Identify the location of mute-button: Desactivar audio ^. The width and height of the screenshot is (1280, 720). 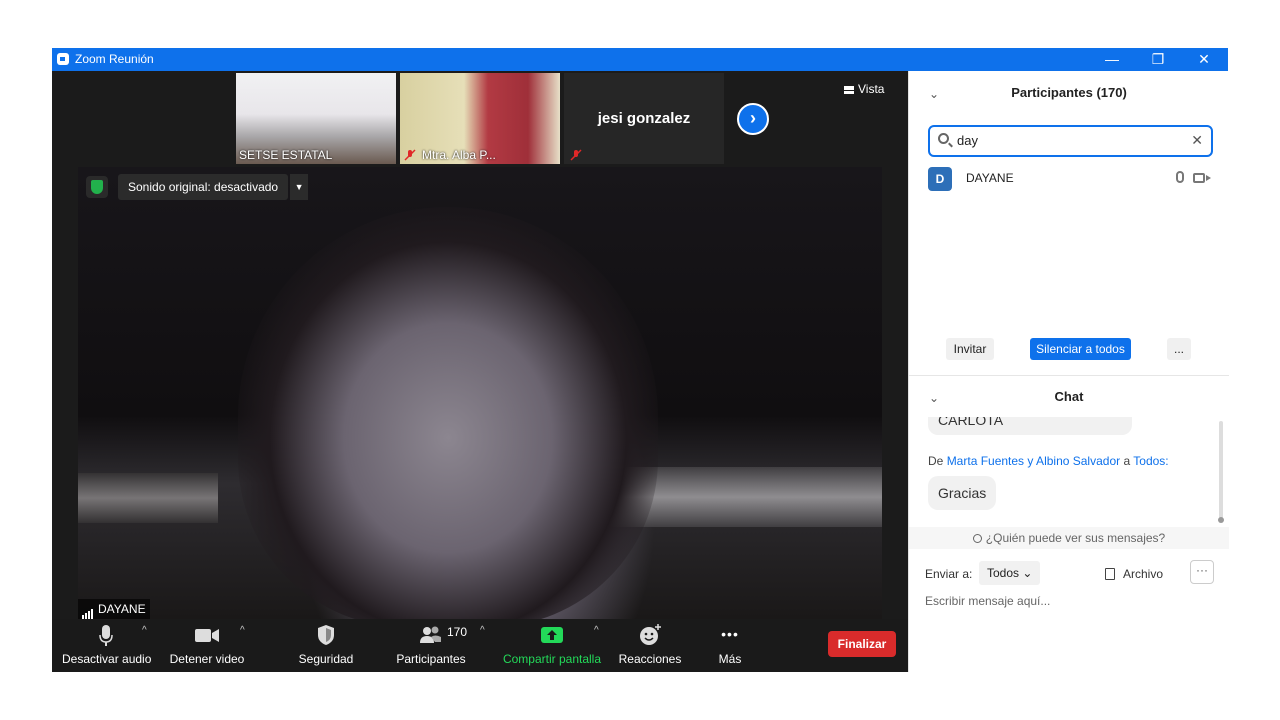
(107, 644).